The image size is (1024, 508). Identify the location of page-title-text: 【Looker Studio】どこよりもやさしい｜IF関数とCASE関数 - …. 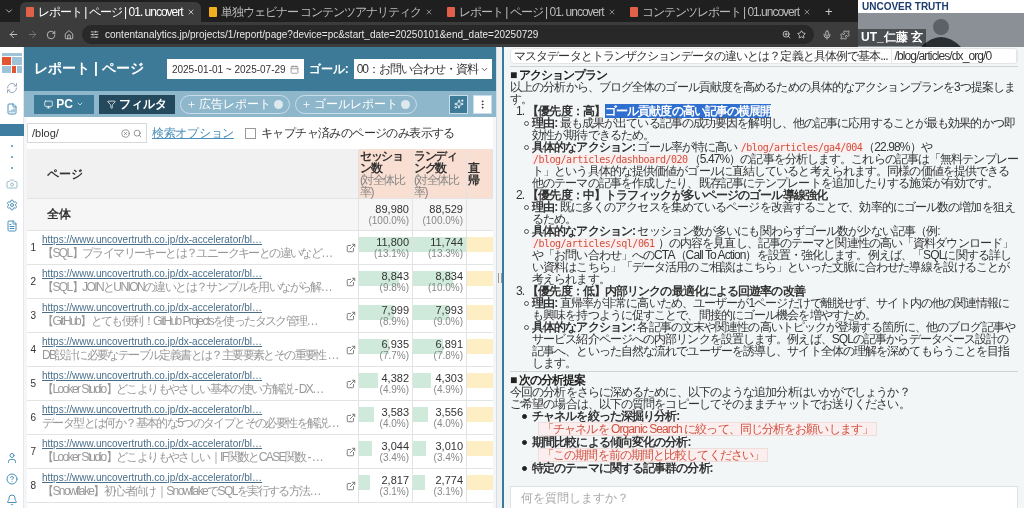
(182, 457).